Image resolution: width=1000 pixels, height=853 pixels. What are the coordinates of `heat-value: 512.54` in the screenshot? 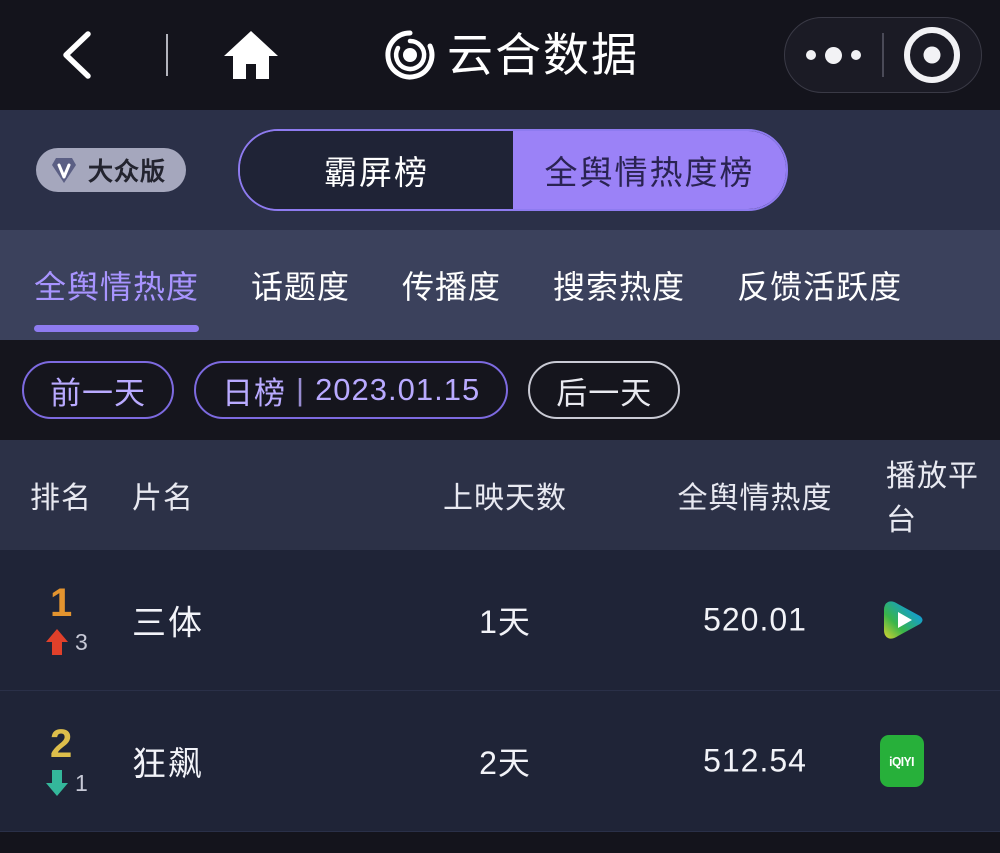 It's located at (755, 760).